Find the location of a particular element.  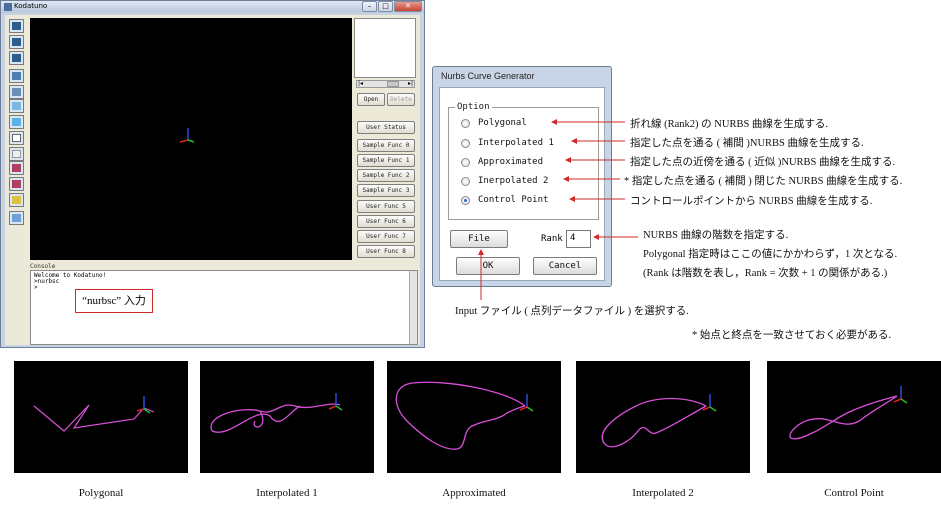

ok-button: OK is located at coordinates (488, 266).